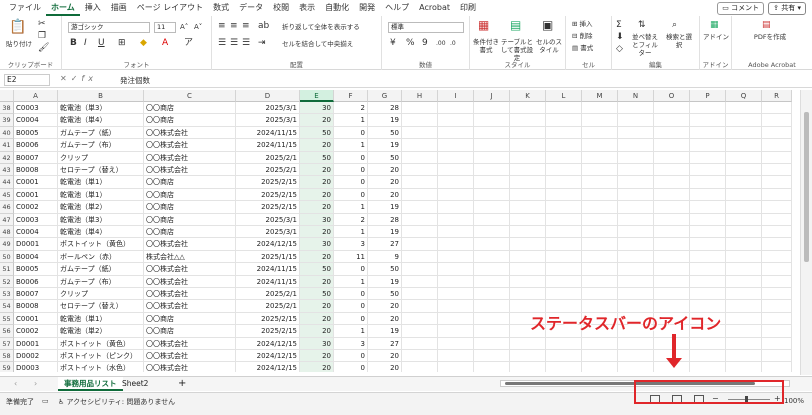  Describe the element at coordinates (7, 331) in the screenshot. I see `row-header: 56` at that location.